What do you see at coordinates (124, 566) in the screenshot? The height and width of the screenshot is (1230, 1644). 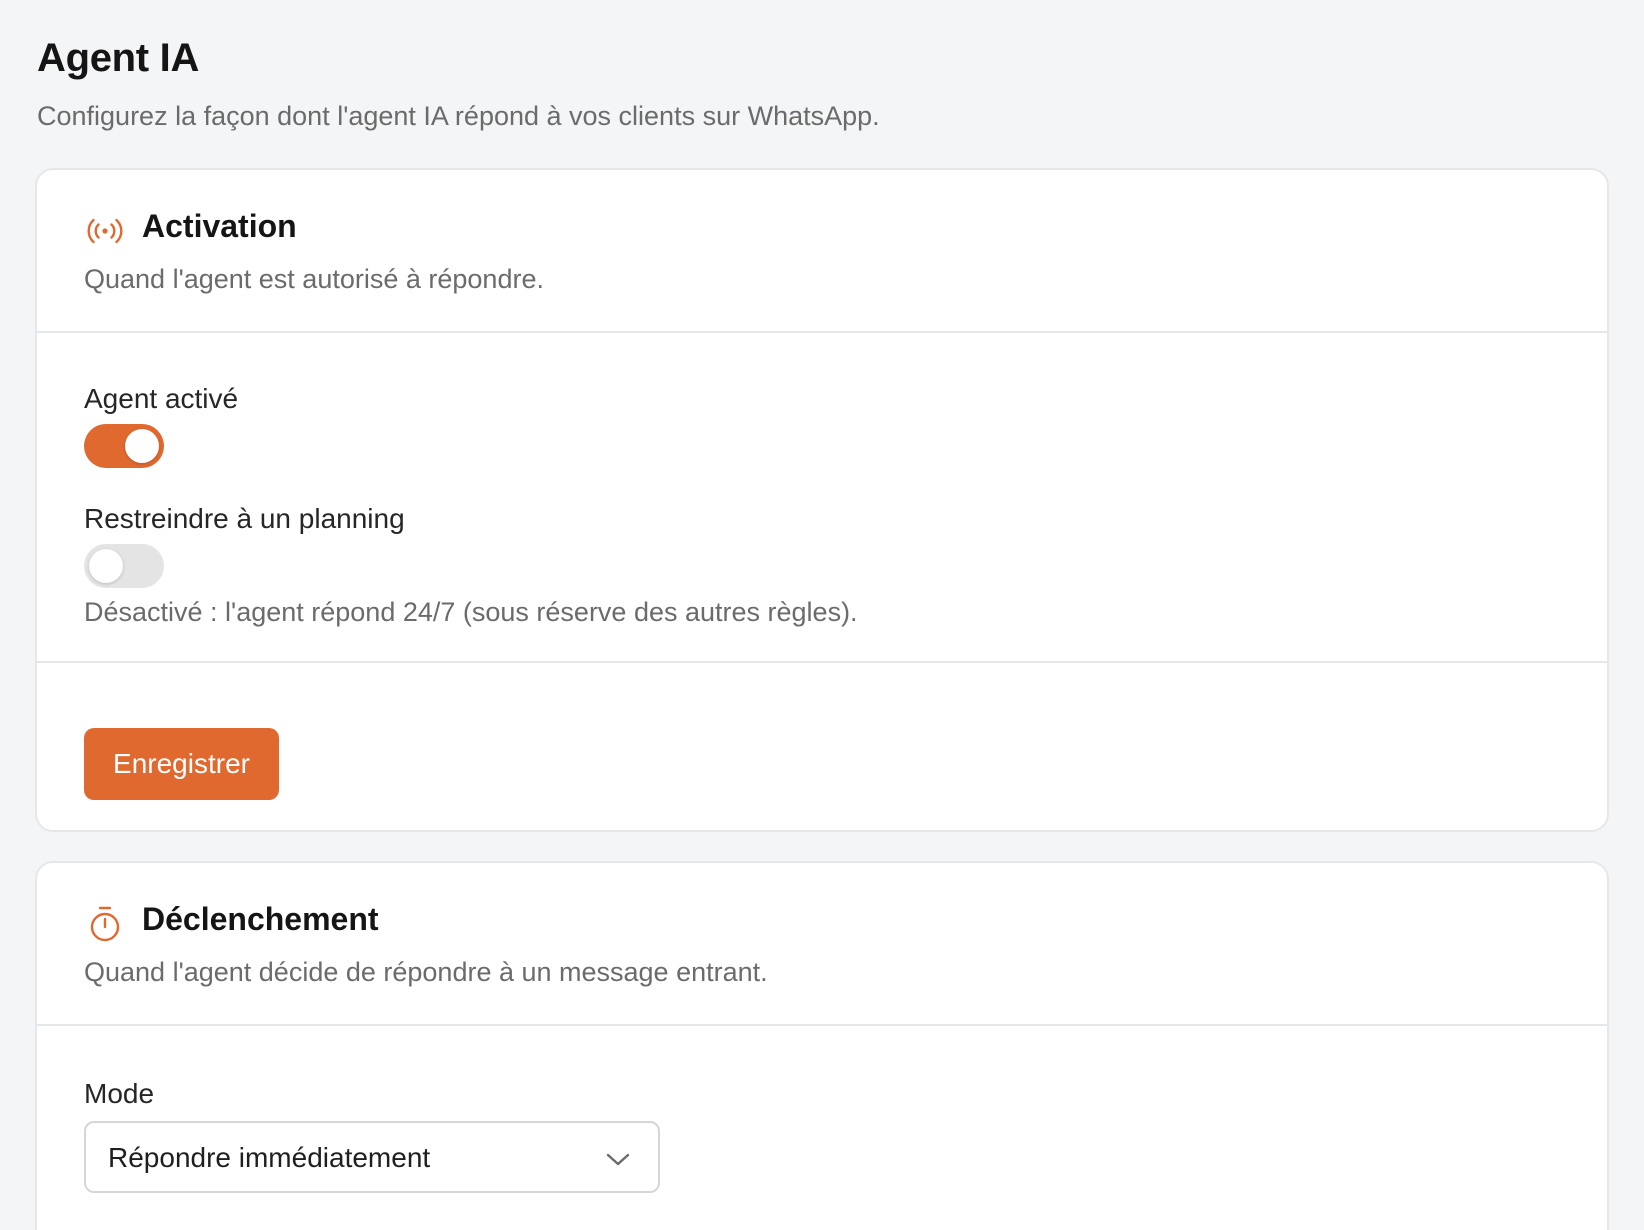 I see `schedule-toggle` at bounding box center [124, 566].